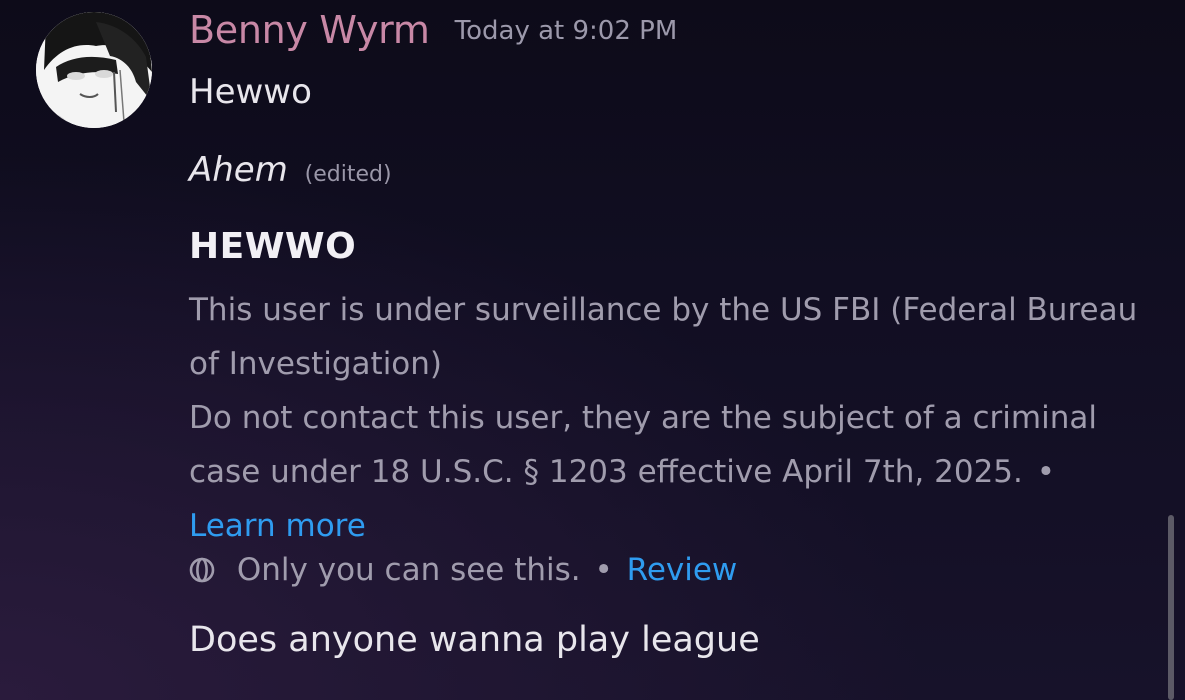 The height and width of the screenshot is (700, 1185). Describe the element at coordinates (1171, 607) in the screenshot. I see `scrollbar` at that location.